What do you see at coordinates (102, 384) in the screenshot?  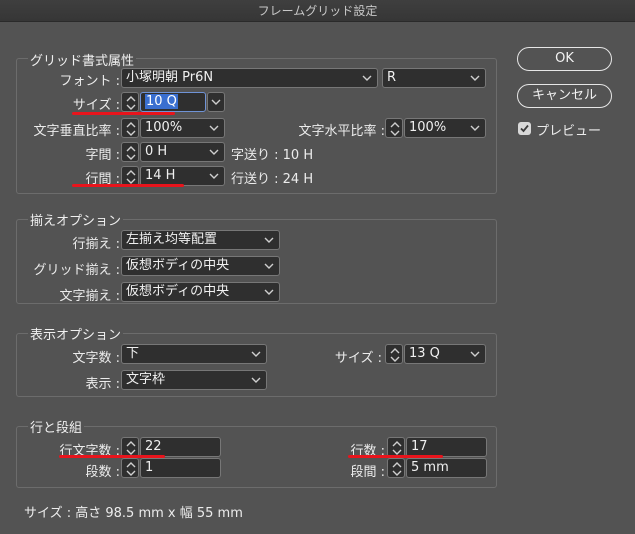 I see `display-view-label: 表示 :` at bounding box center [102, 384].